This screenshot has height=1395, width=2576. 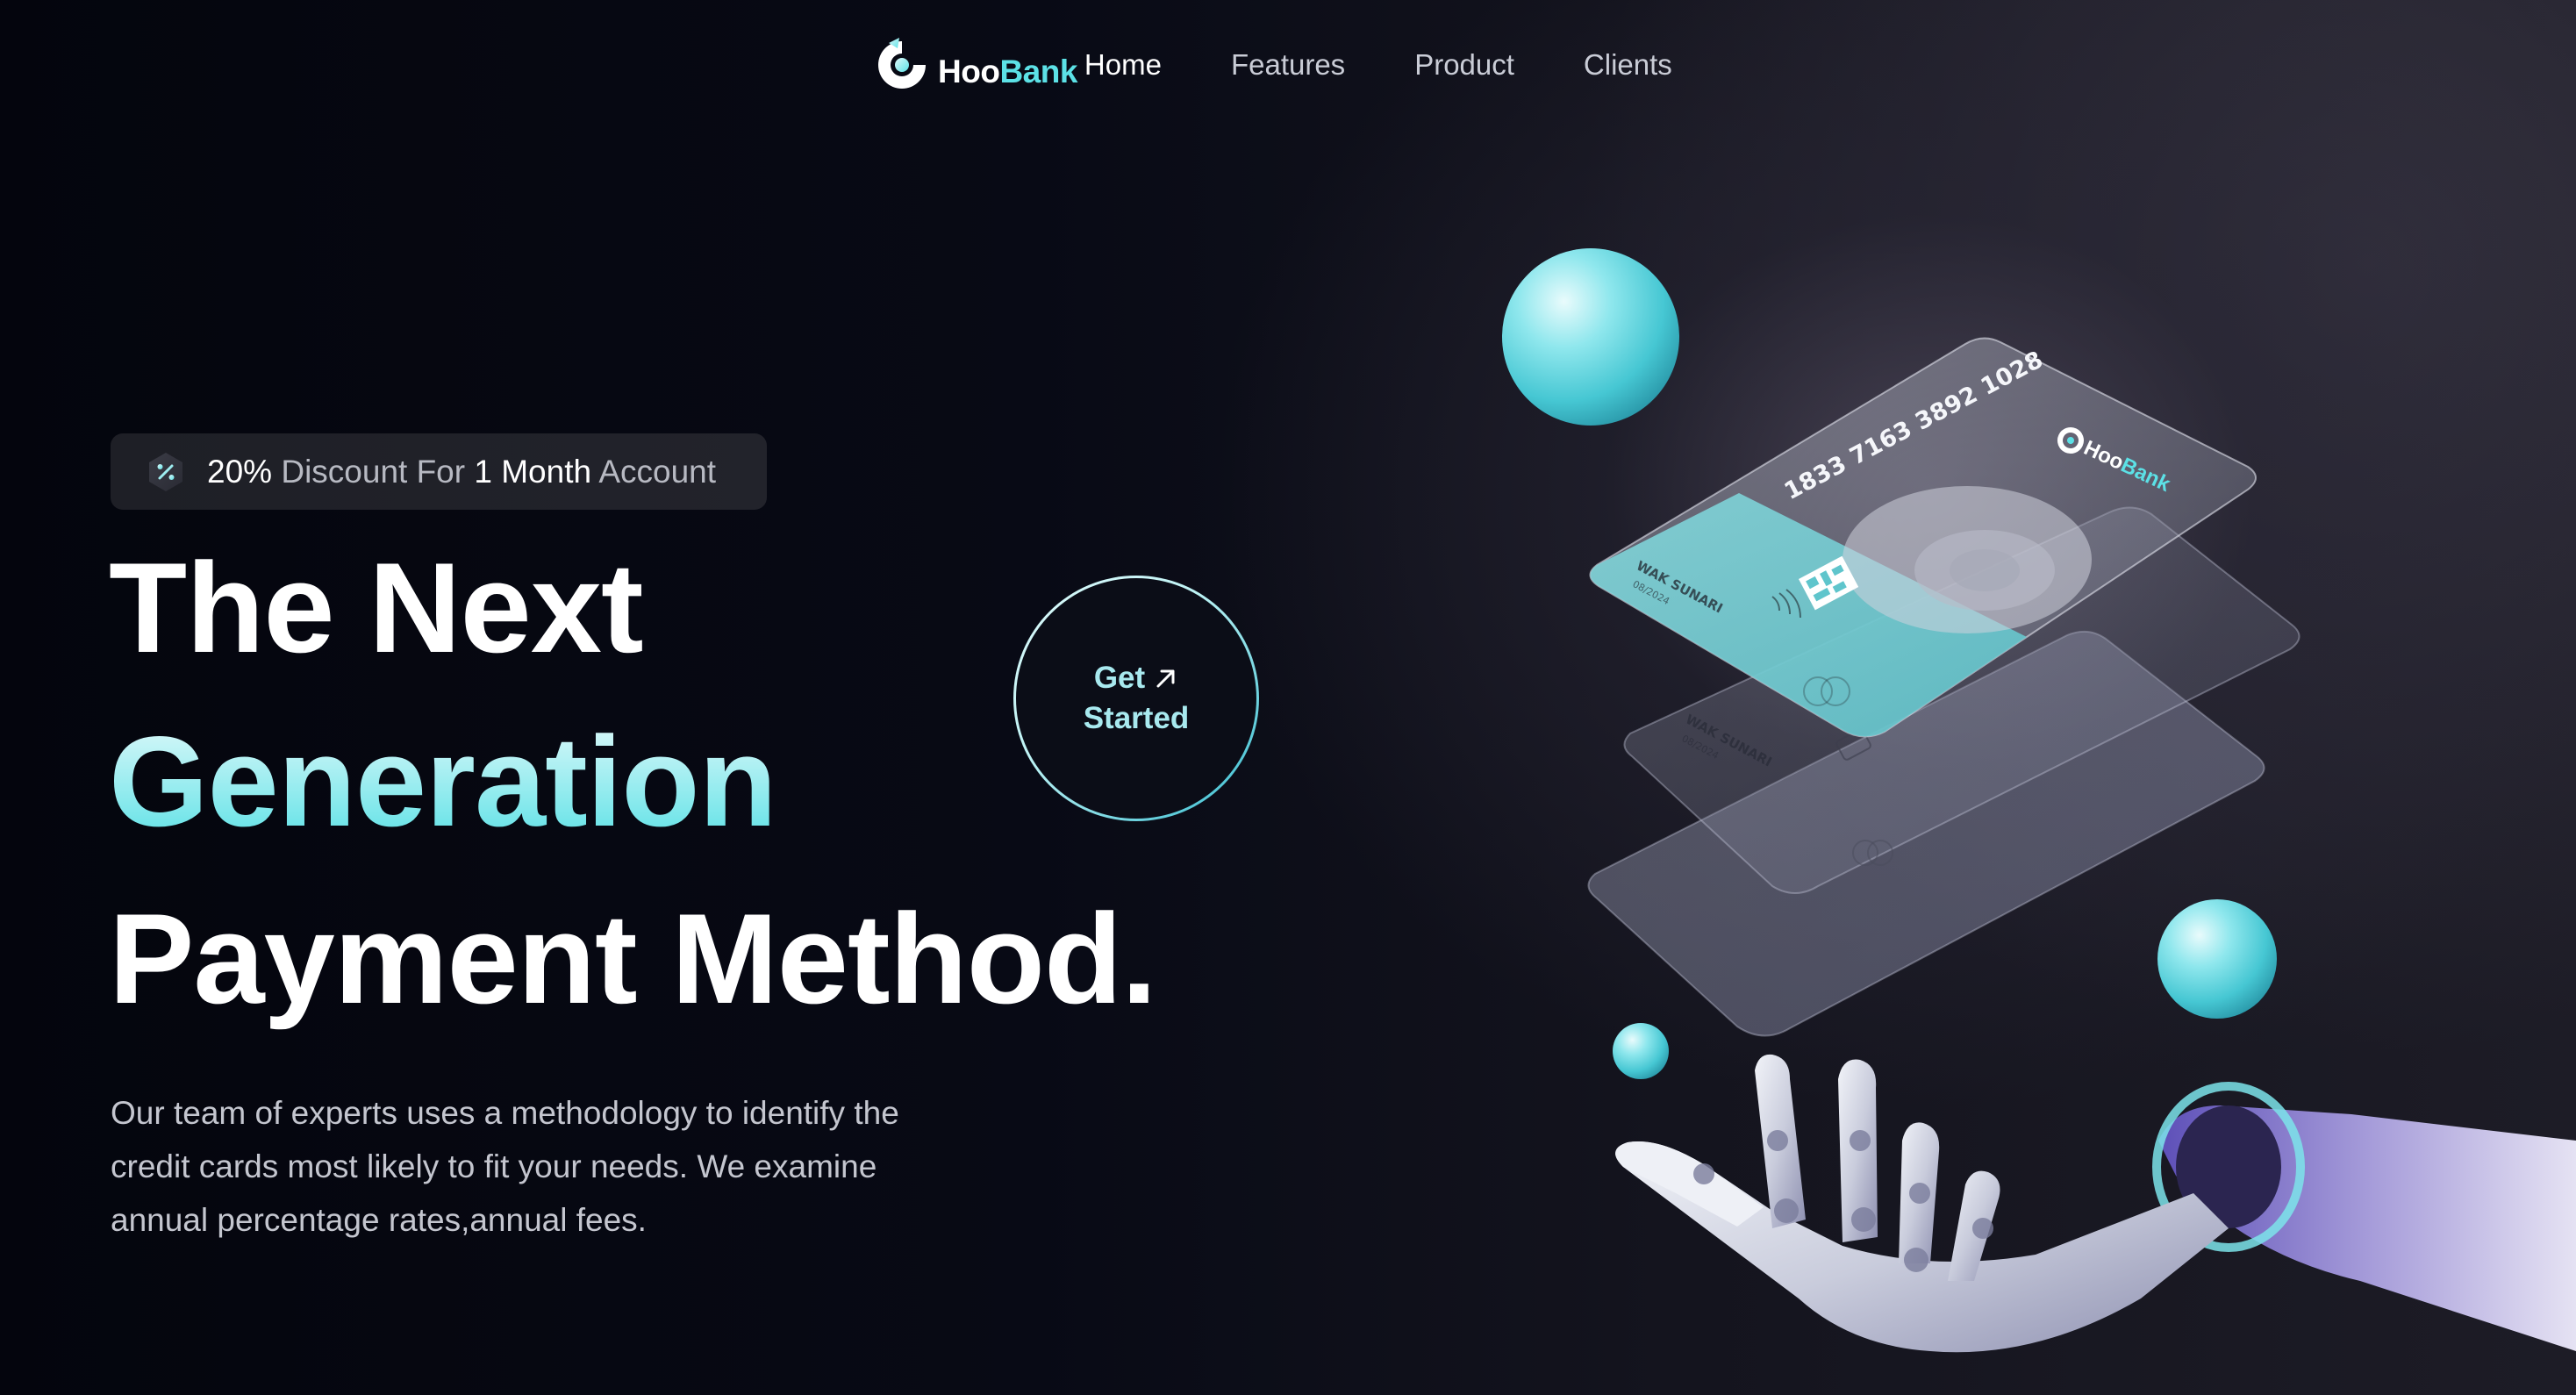 I want to click on get-started-button: Get Started, so click(x=1136, y=699).